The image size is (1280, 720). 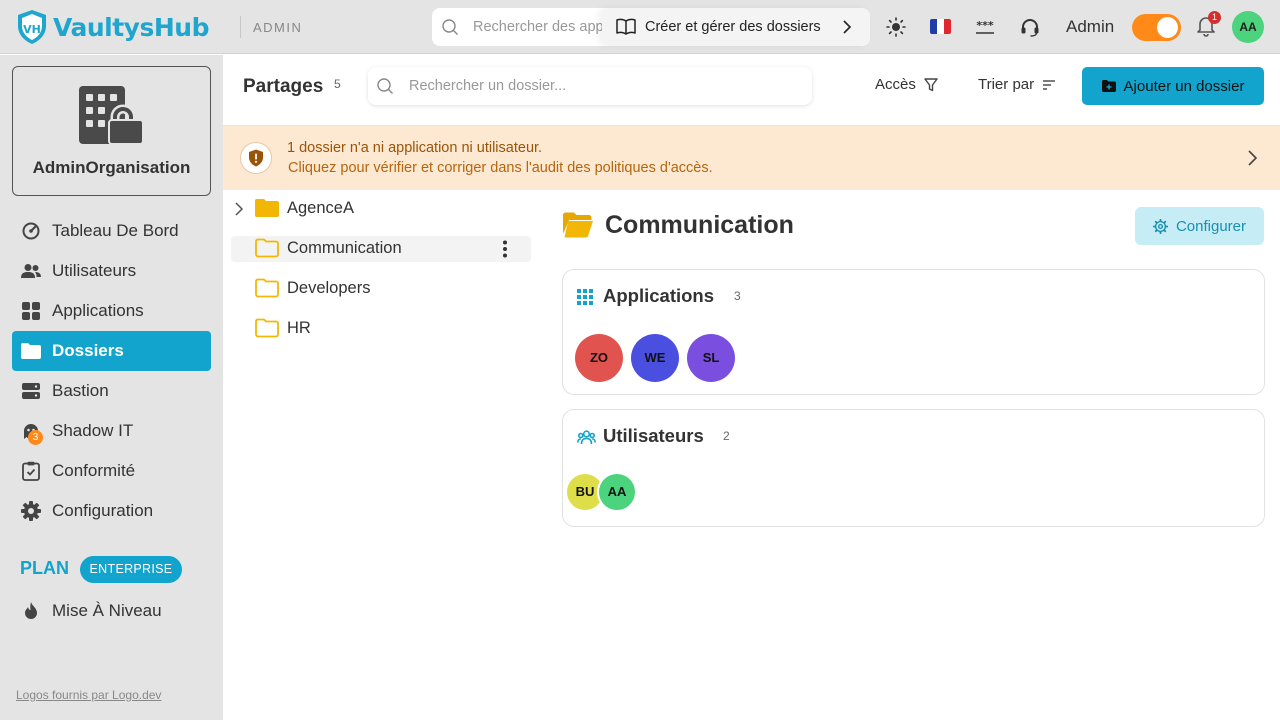 What do you see at coordinates (1049, 84) in the screenshot?
I see `sort-icon` at bounding box center [1049, 84].